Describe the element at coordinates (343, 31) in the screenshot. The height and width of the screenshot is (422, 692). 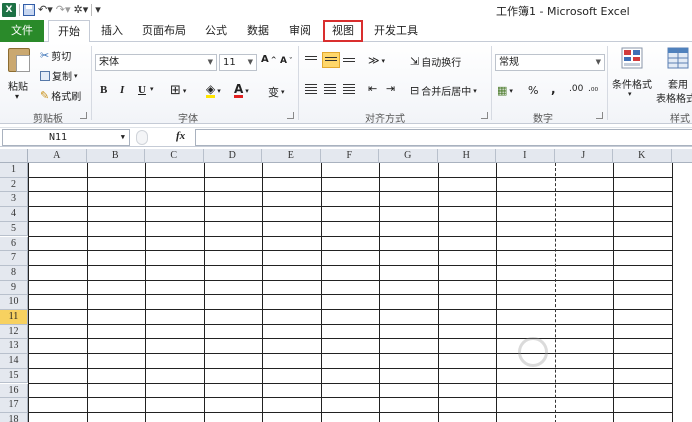
I see `tab-view: 视图` at that location.